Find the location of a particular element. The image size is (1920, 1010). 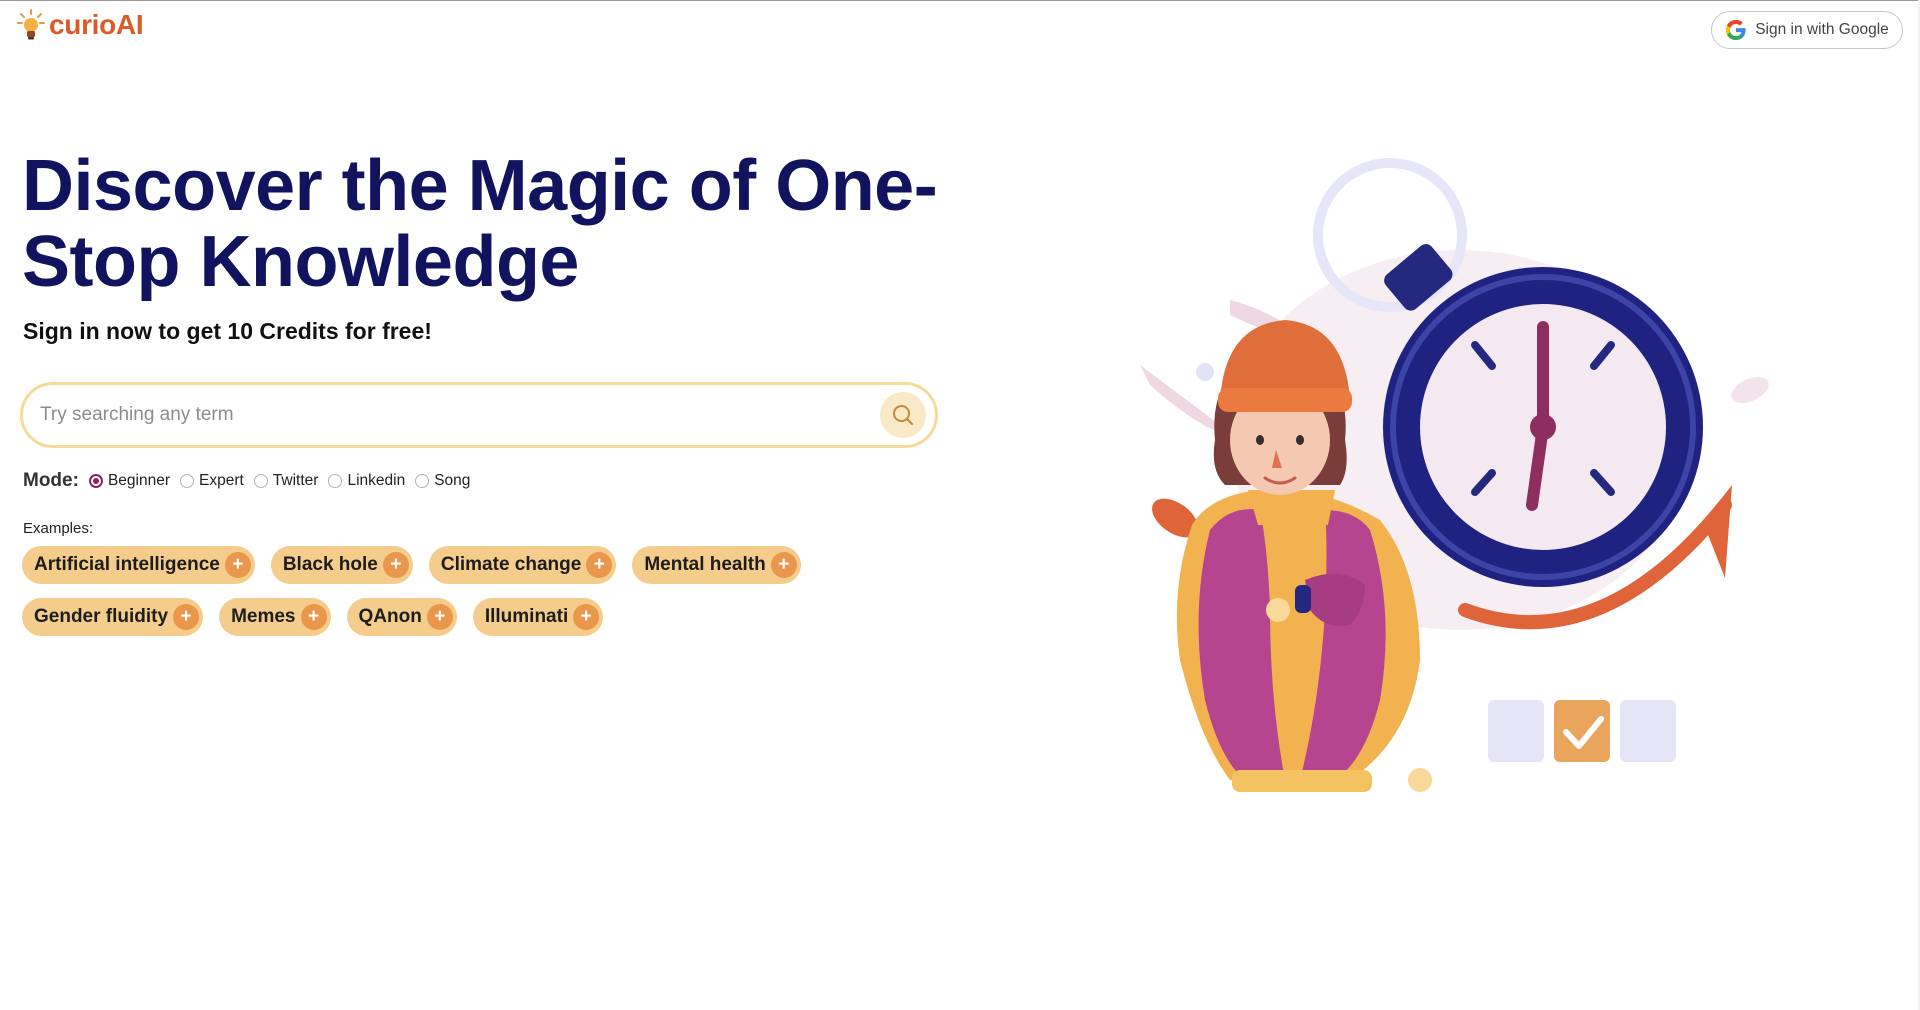

google-signin-button: Sign in with Google is located at coordinates (1807, 30).